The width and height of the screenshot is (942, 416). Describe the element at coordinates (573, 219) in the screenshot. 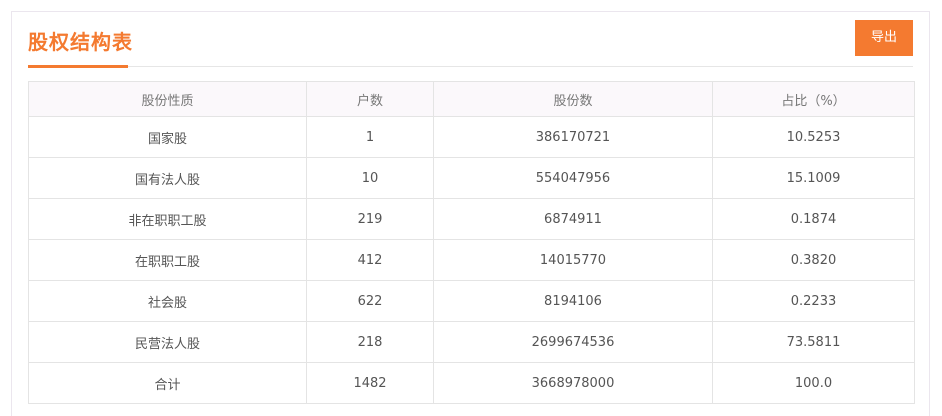

I see `cell-share-count: 6874911` at that location.